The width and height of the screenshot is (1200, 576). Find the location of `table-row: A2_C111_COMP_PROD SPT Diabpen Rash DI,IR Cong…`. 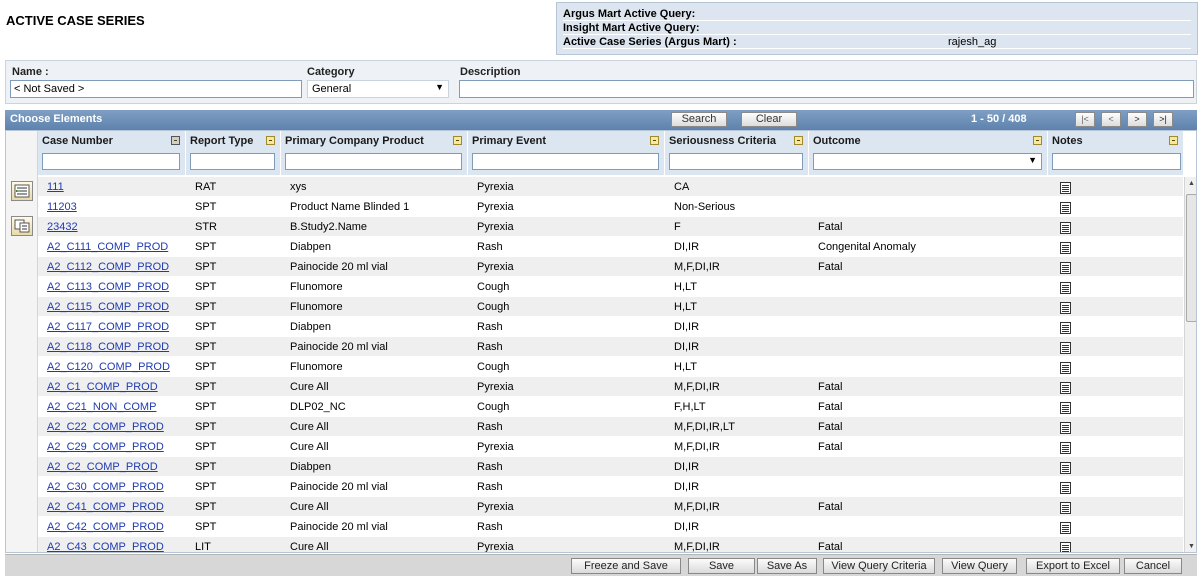

table-row: A2_C111_COMP_PROD SPT Diabpen Rash DI,IR Cong… is located at coordinates (610, 247).